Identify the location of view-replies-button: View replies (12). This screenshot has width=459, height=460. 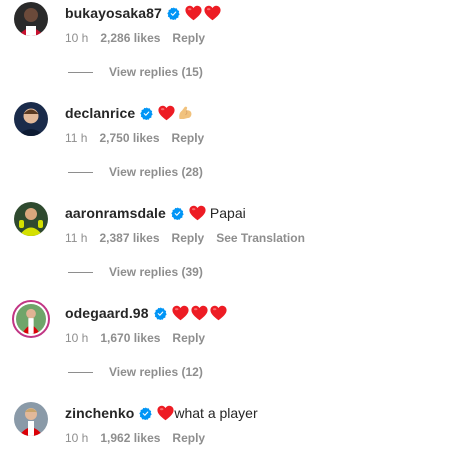
(135, 372).